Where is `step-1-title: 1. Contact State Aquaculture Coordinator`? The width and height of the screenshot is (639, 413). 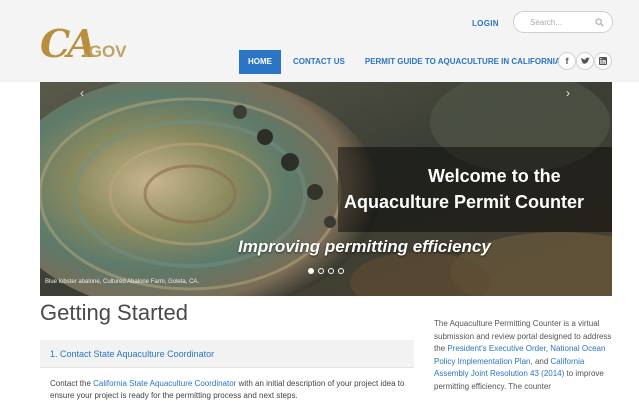
step-1-title: 1. Contact State Aquaculture Coordinator is located at coordinates (132, 354).